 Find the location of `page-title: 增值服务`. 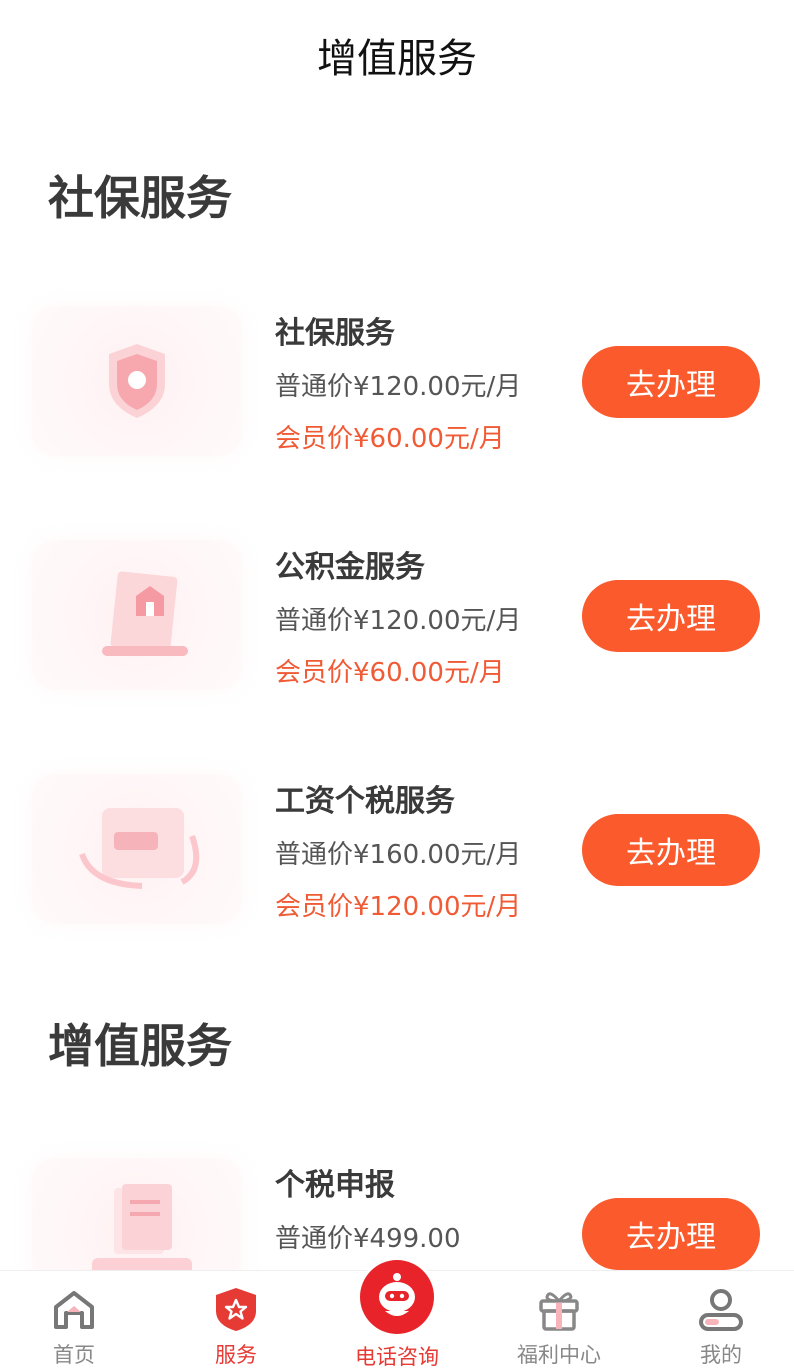

page-title: 增值服务 is located at coordinates (397, 59).